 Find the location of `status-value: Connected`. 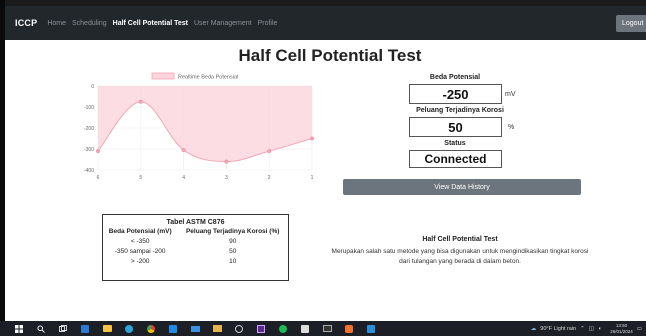

status-value: Connected is located at coordinates (455, 159).